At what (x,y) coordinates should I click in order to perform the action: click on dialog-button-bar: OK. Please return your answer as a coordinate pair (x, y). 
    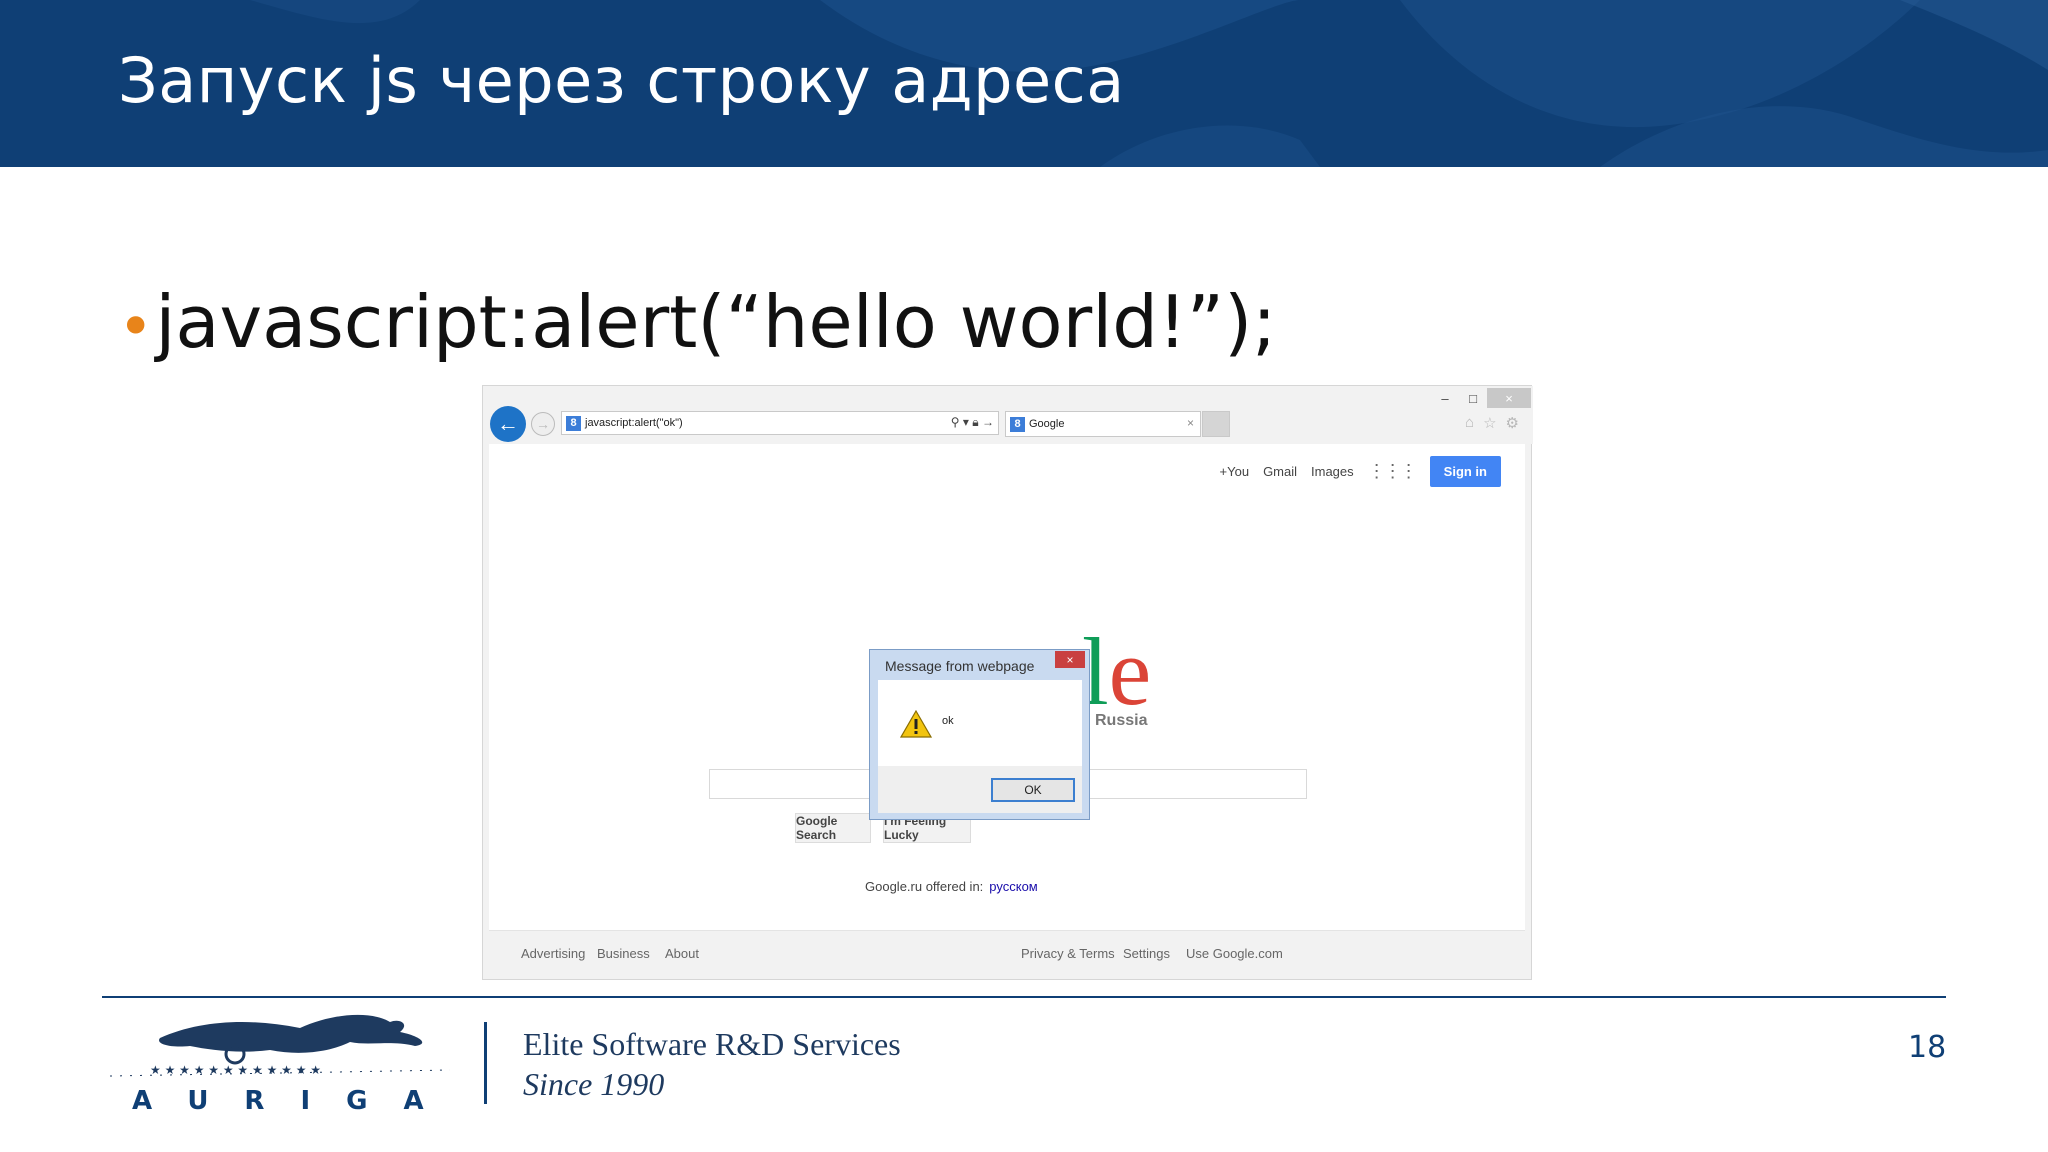
    Looking at the image, I should click on (980, 789).